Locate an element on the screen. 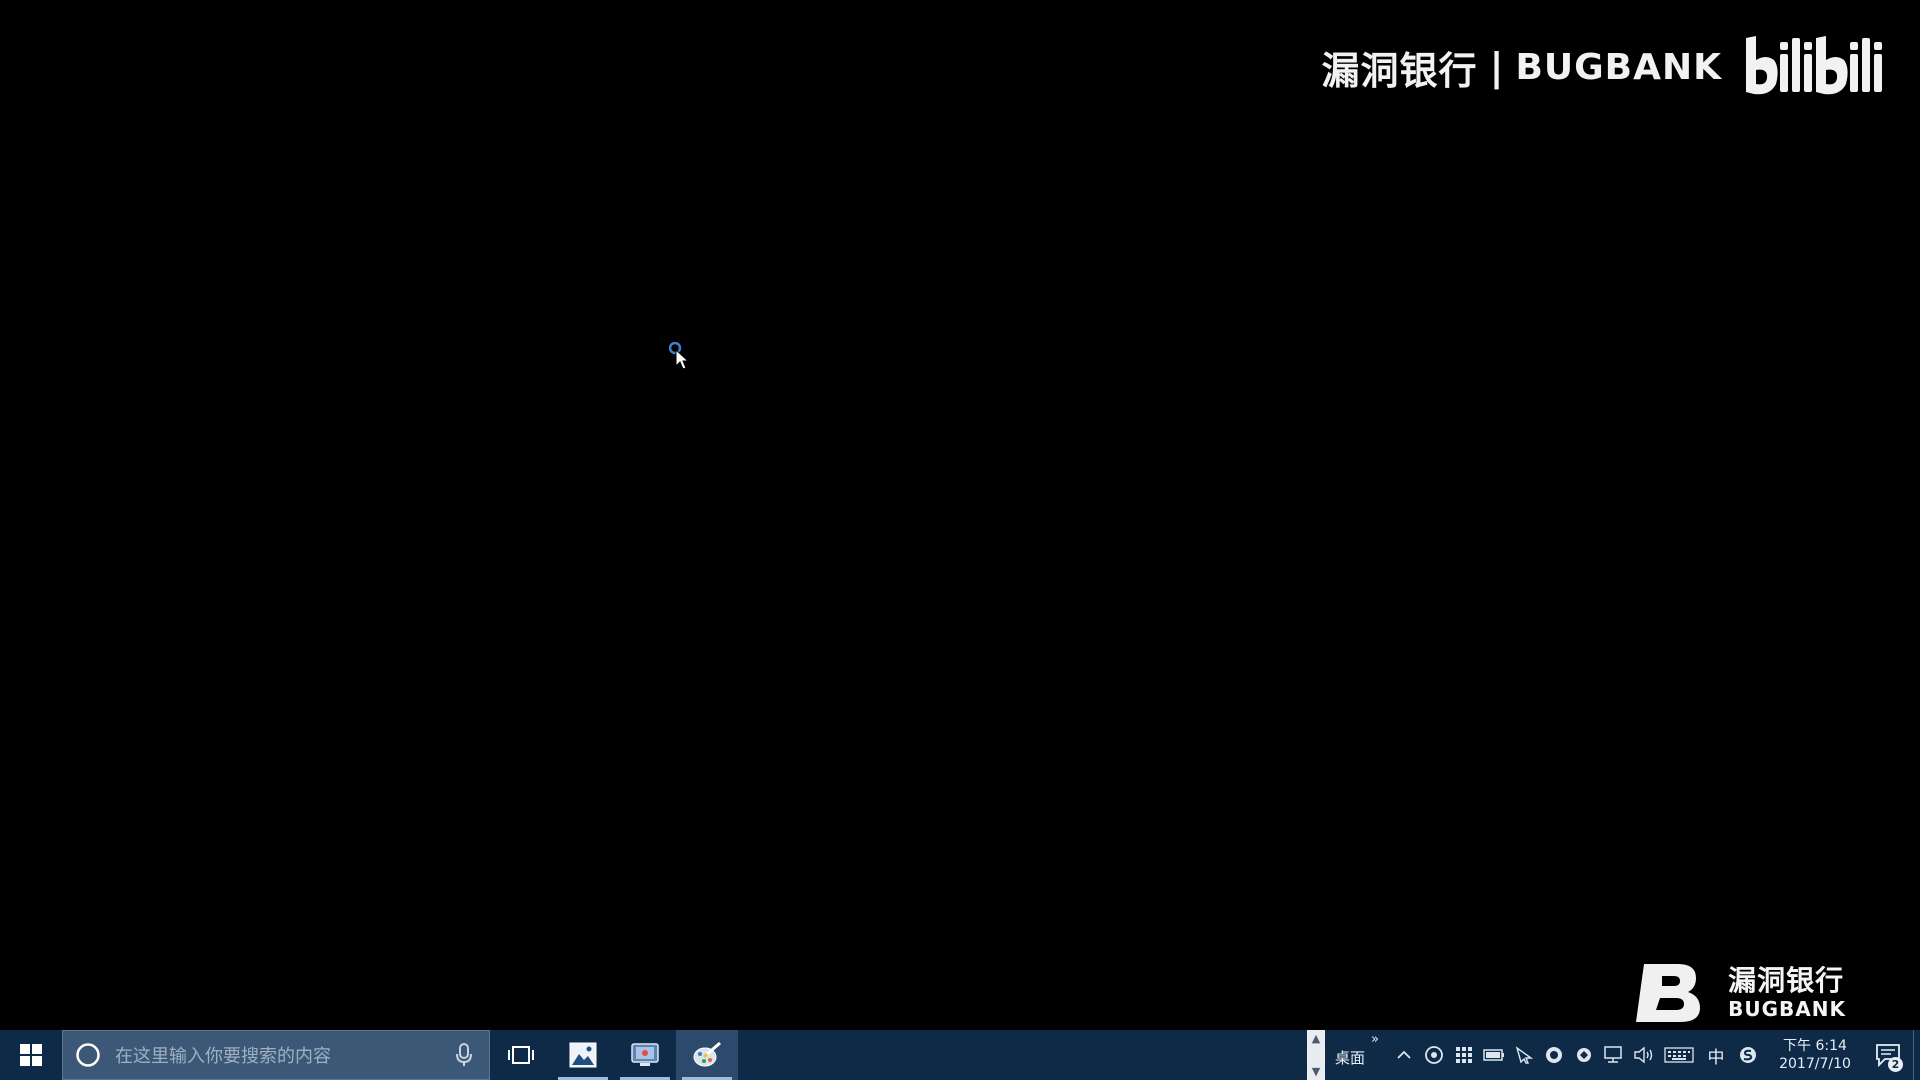 The image size is (1920, 1080). task-view-icon is located at coordinates (521, 1055).